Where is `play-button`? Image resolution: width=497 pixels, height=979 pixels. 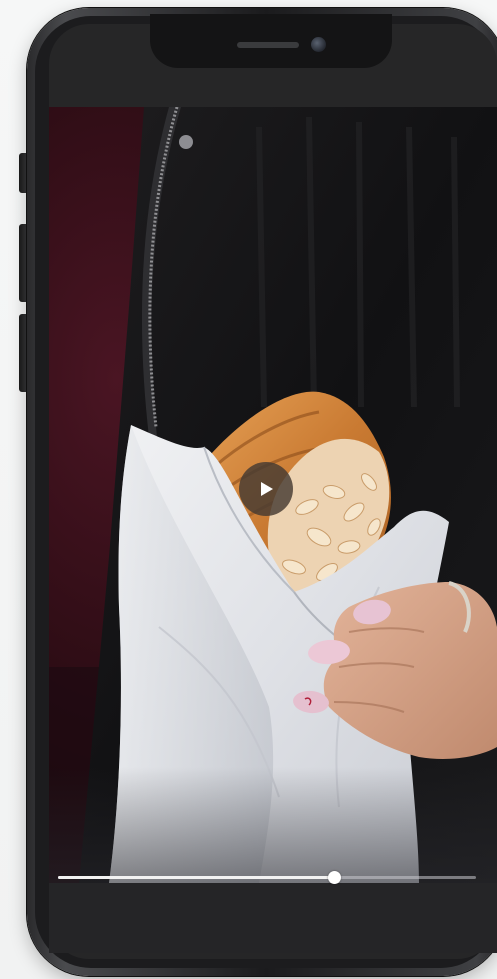
play-button is located at coordinates (266, 489).